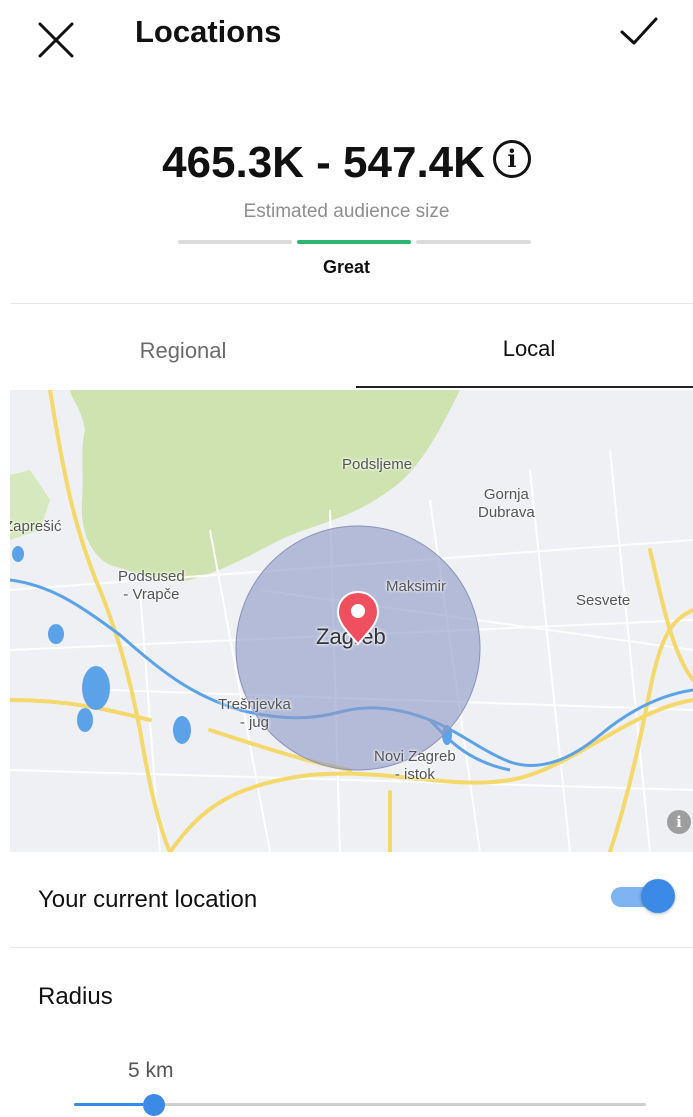  Describe the element at coordinates (416, 586) in the screenshot. I see `map-label-maksimir: Maksimir` at that location.